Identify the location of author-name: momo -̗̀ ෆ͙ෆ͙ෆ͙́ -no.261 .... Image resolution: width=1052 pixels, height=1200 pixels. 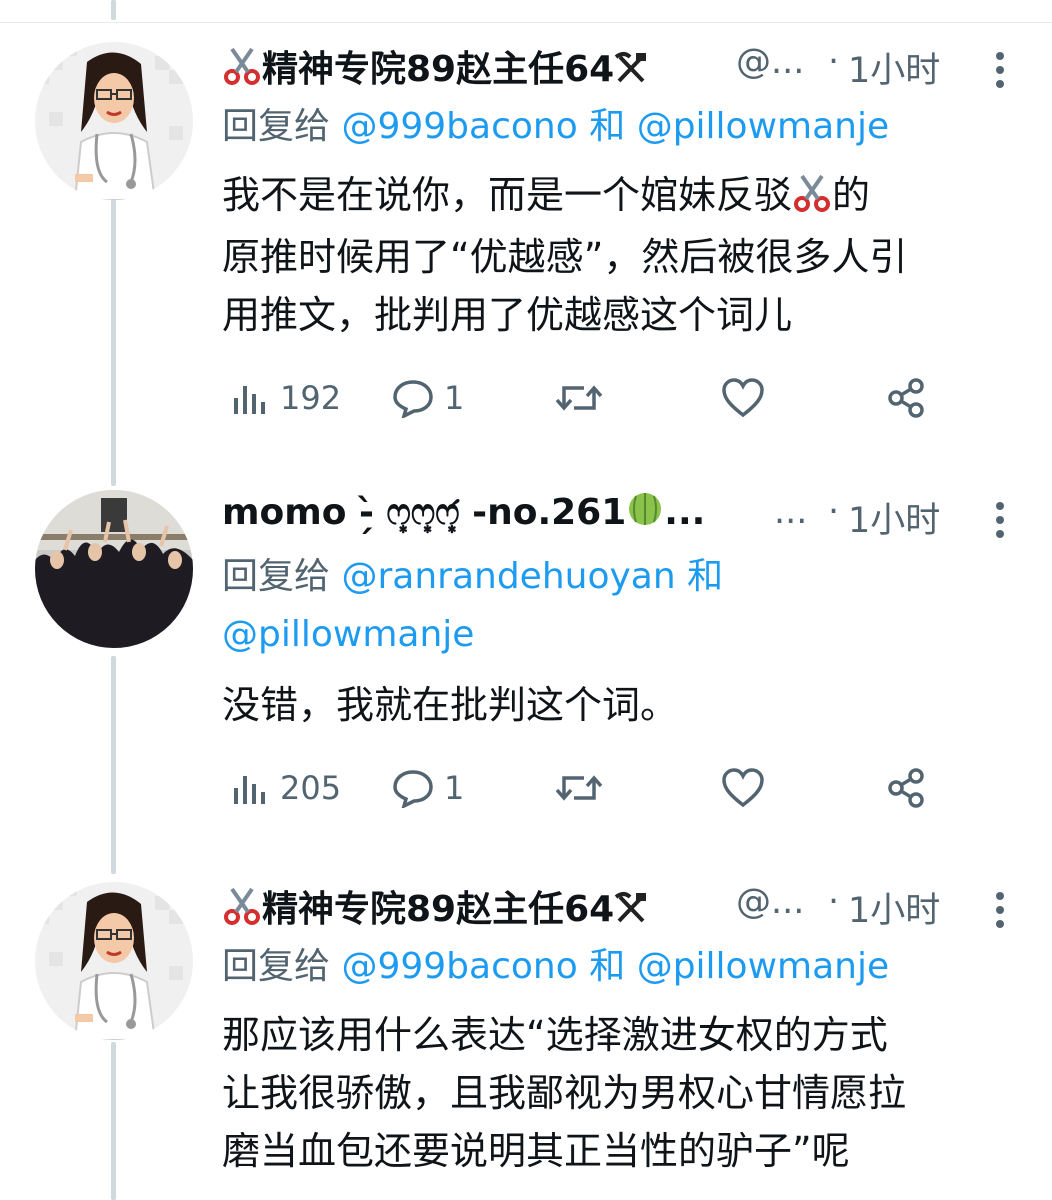
(463, 513).